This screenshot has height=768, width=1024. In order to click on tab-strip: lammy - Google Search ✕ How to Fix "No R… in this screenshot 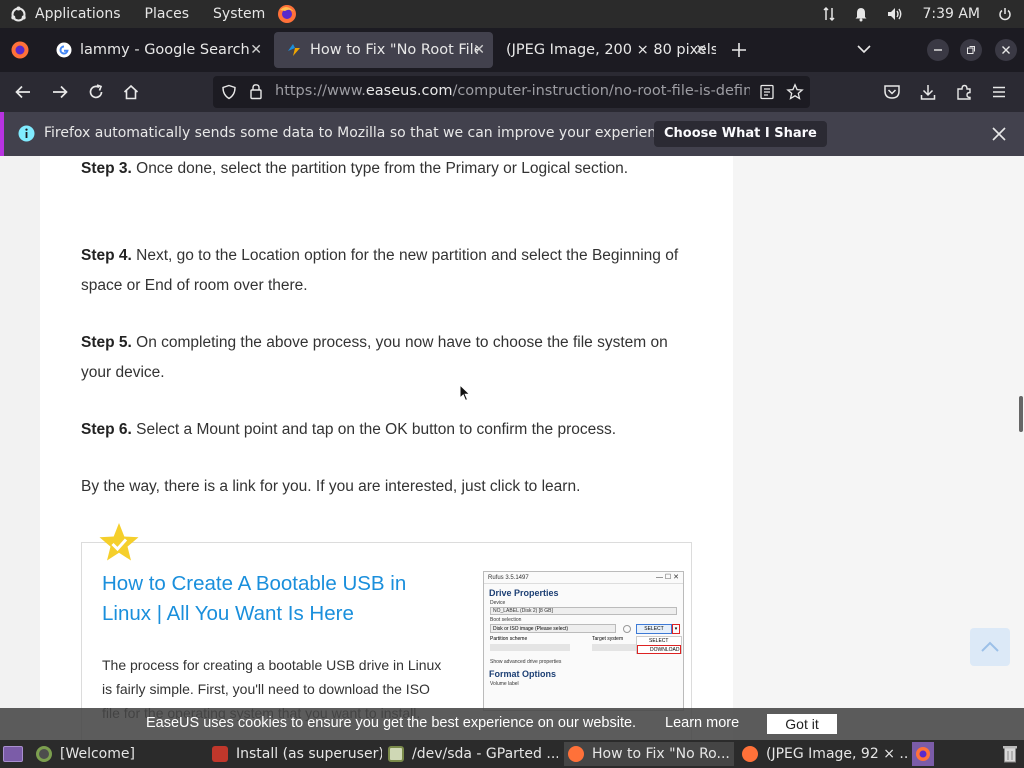, I will do `click(512, 50)`.